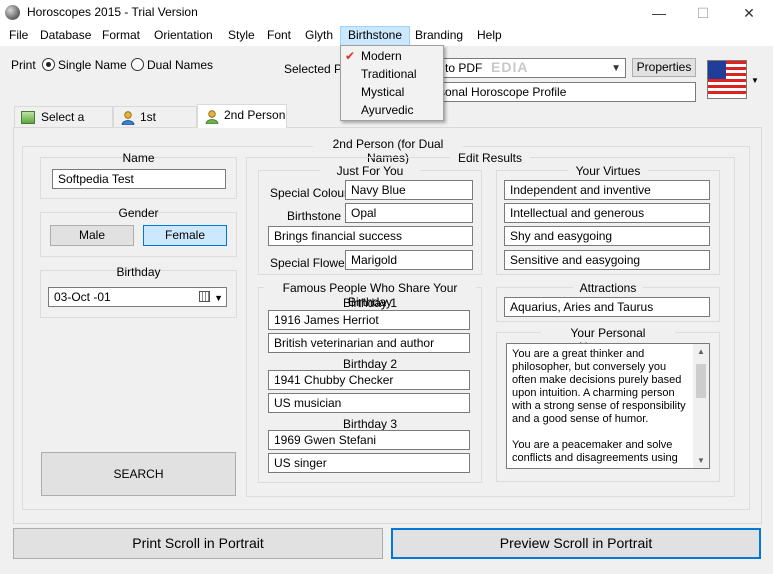 The height and width of the screenshot is (574, 773). I want to click on birthday-3-desc: US singer, so click(369, 463).